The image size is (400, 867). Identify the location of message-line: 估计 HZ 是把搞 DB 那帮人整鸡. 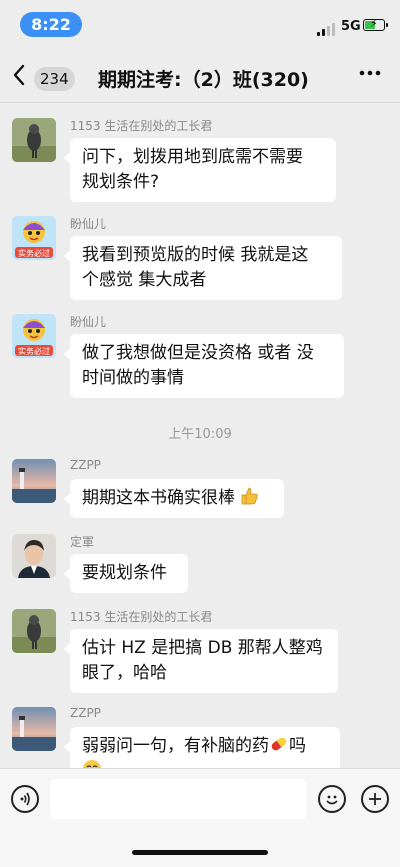
(202, 648).